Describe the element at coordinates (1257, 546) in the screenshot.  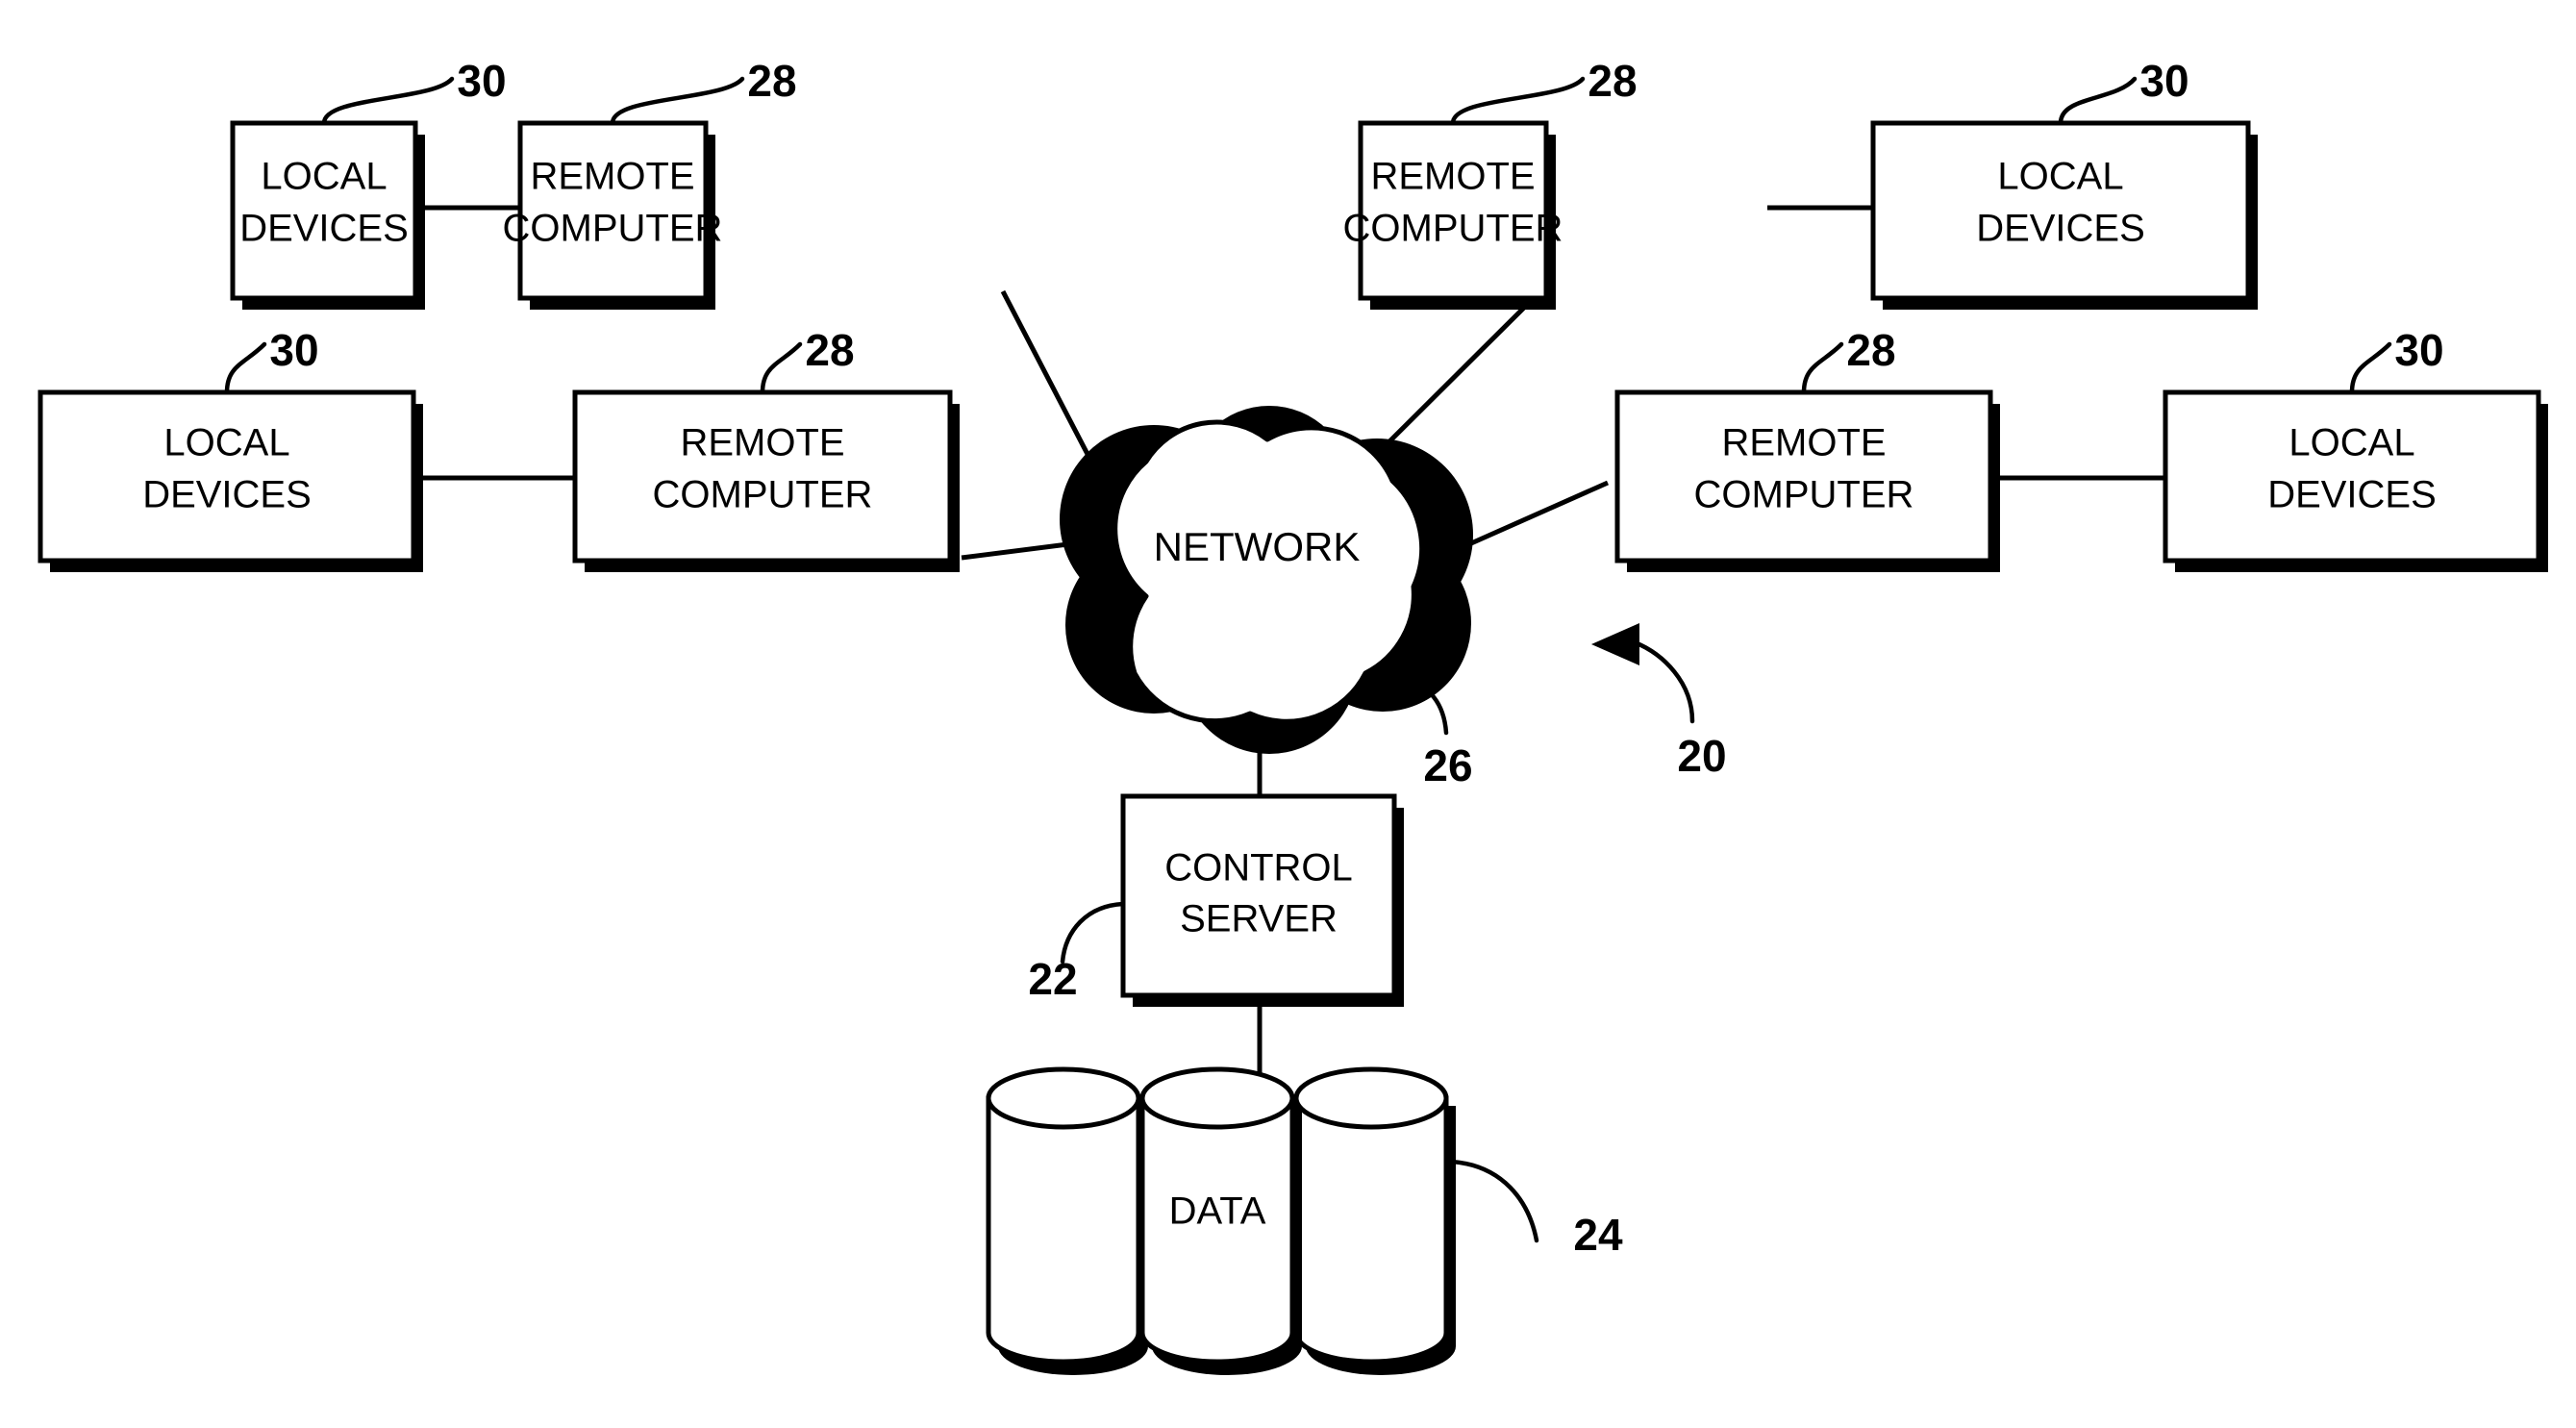
I see `cloud-label: NETWORK` at that location.